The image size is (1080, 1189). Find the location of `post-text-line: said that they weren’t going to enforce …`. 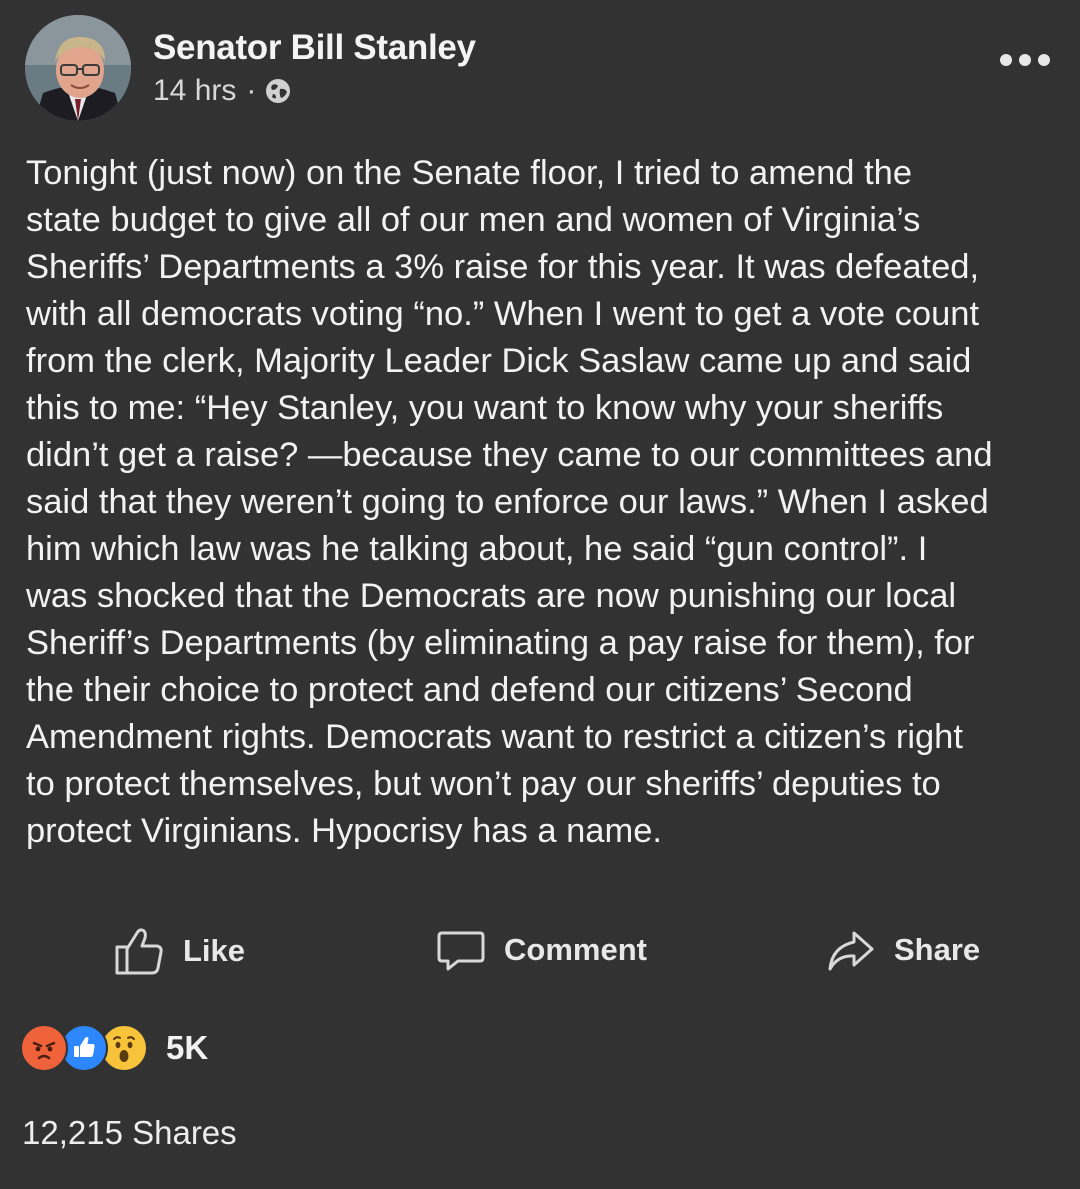

post-text-line: said that they weren’t going to enforce … is located at coordinates (507, 502).